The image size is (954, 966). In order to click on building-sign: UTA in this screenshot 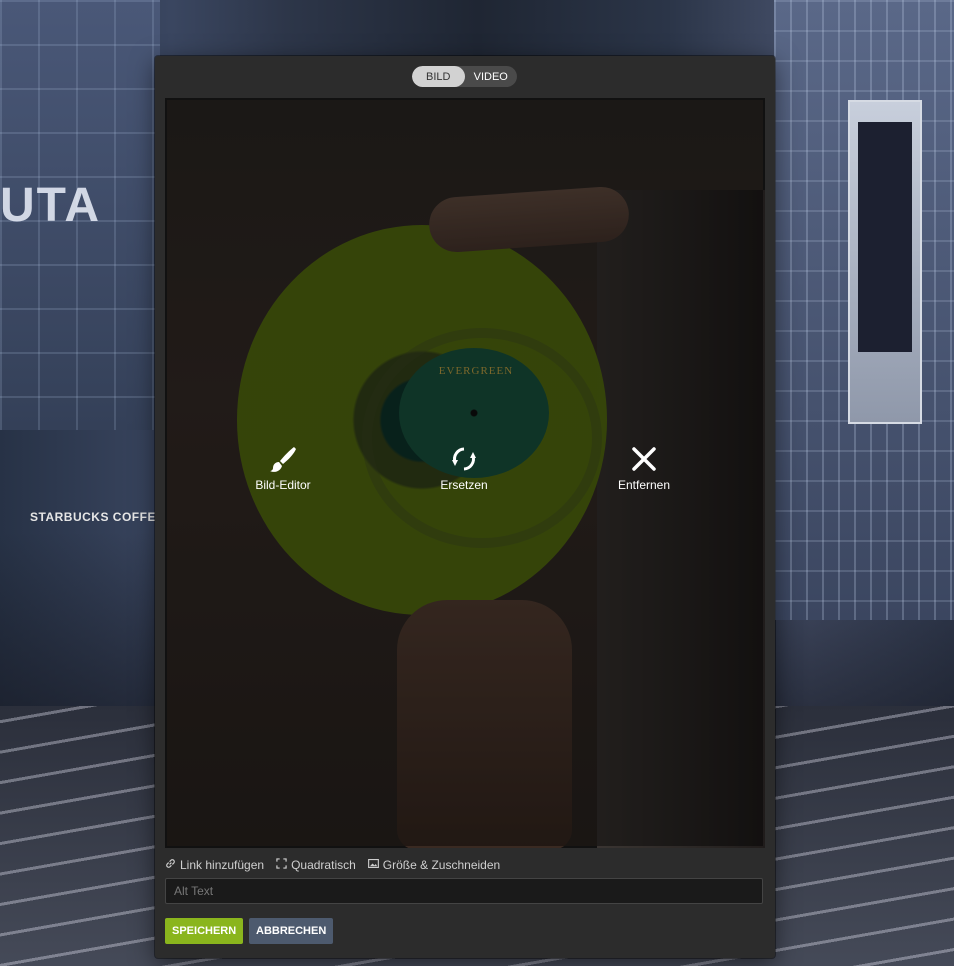, I will do `click(51, 205)`.